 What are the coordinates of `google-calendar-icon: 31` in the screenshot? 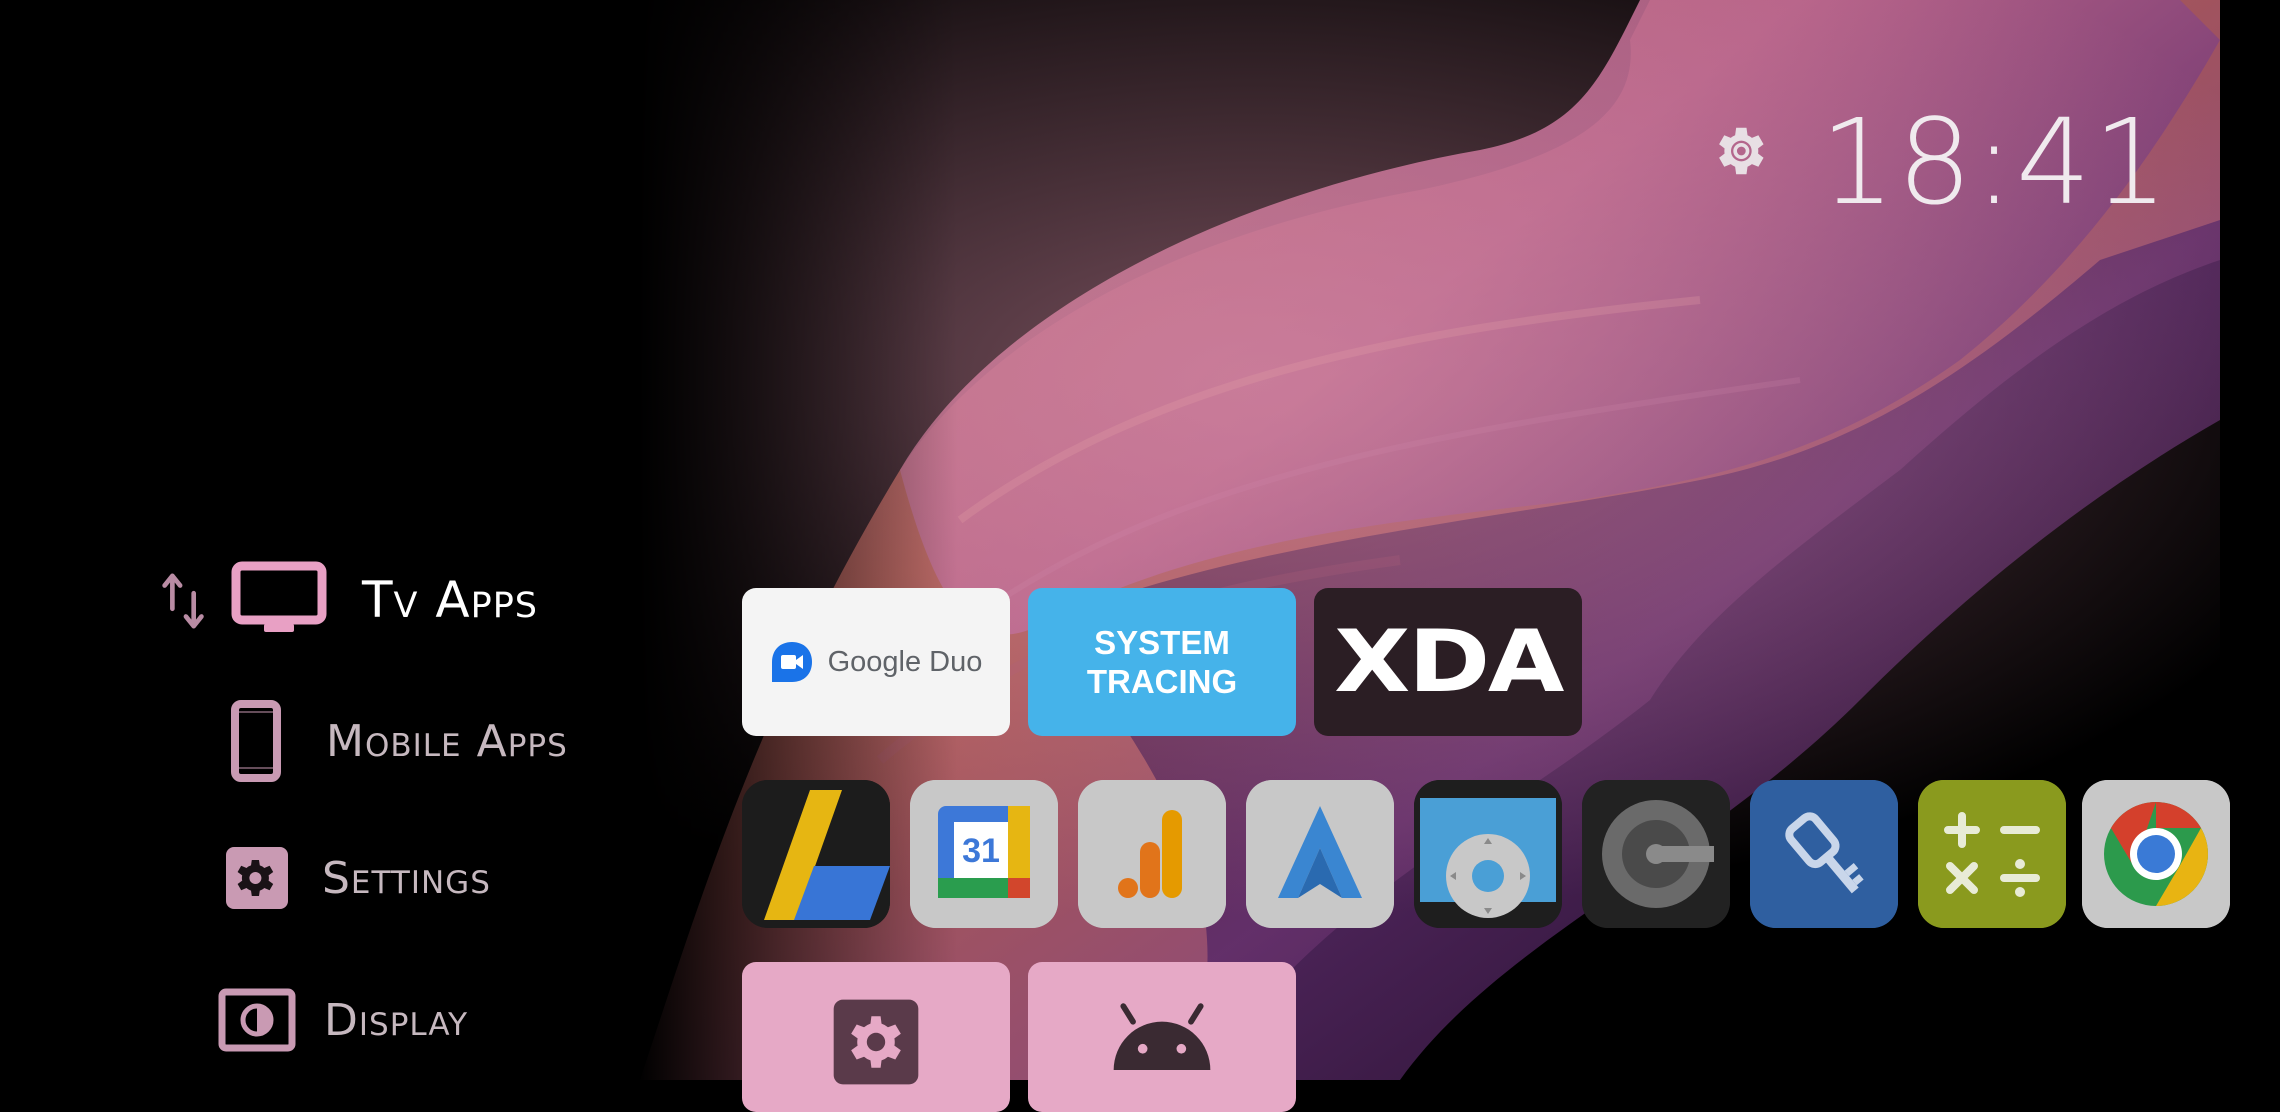 It's located at (984, 854).